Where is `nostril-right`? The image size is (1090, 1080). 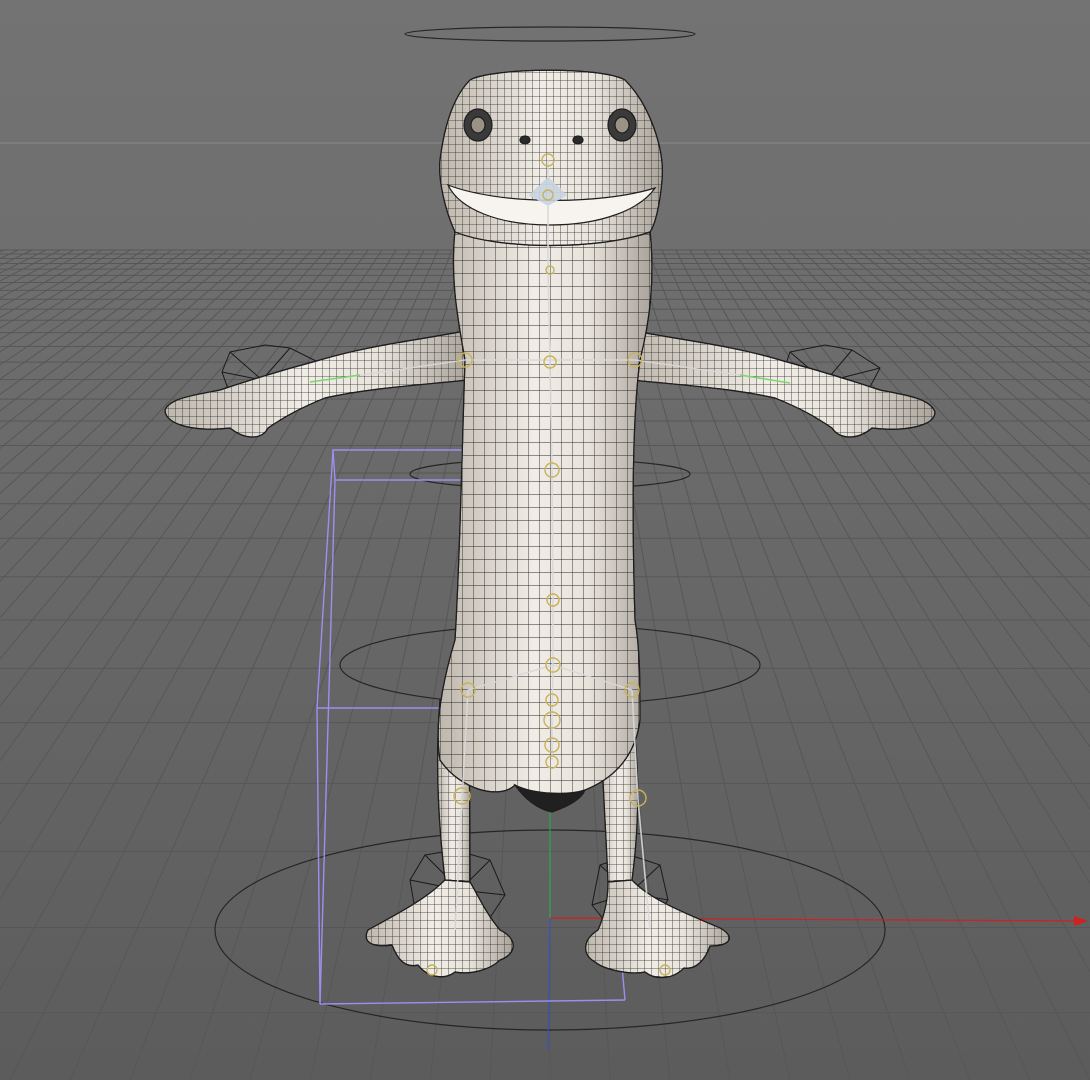 nostril-right is located at coordinates (578, 140).